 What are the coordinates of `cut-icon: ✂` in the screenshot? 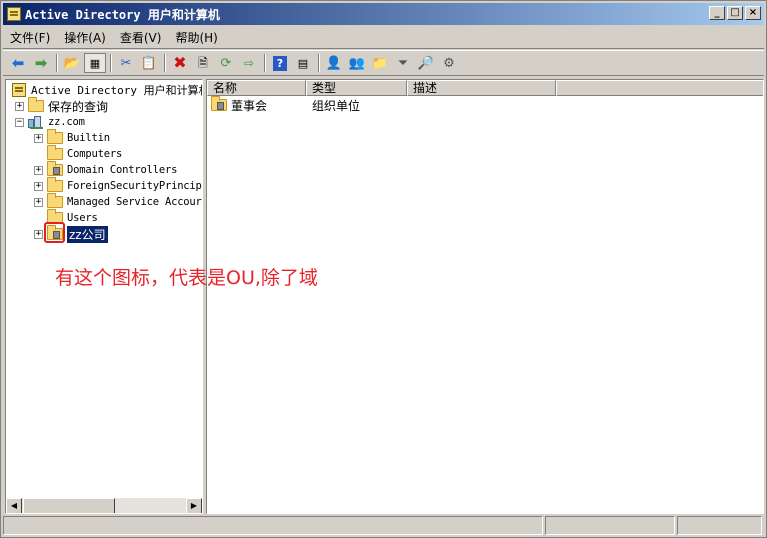 It's located at (126, 63).